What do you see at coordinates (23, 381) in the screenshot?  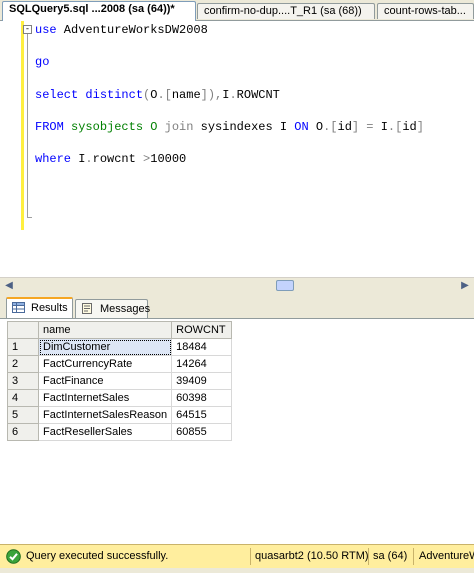 I see `row-number: 3` at bounding box center [23, 381].